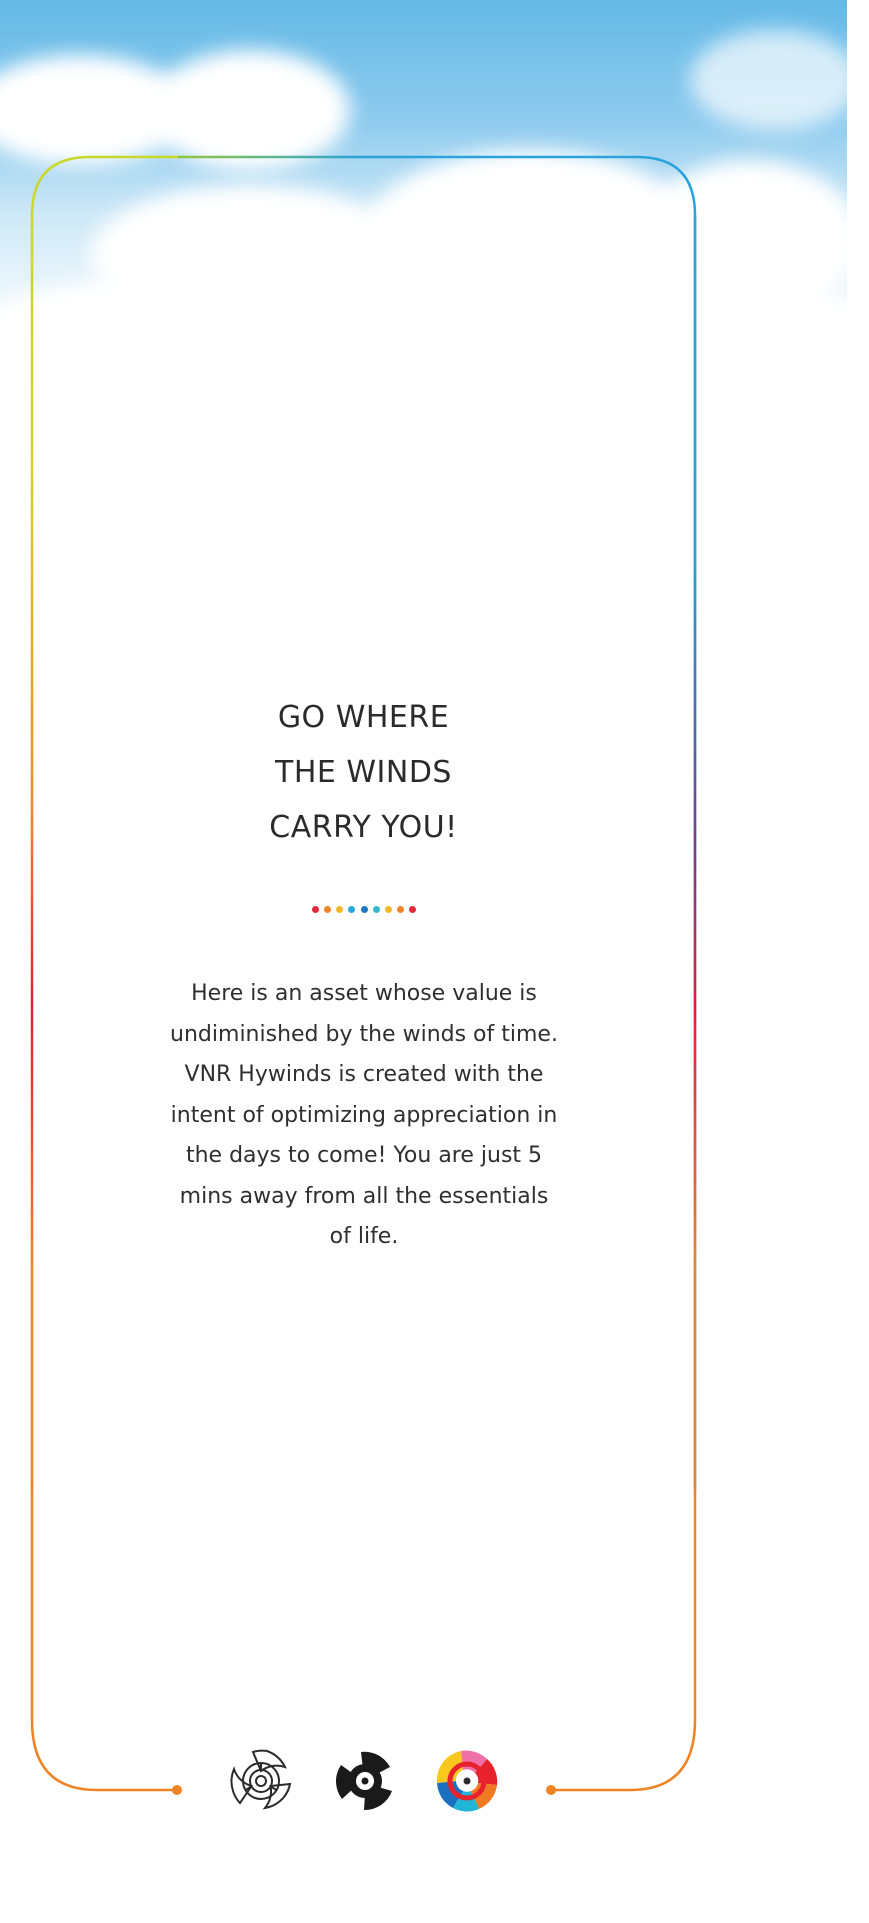 The width and height of the screenshot is (869, 1923). I want to click on headline-line-1: GO WHERE, so click(363, 717).